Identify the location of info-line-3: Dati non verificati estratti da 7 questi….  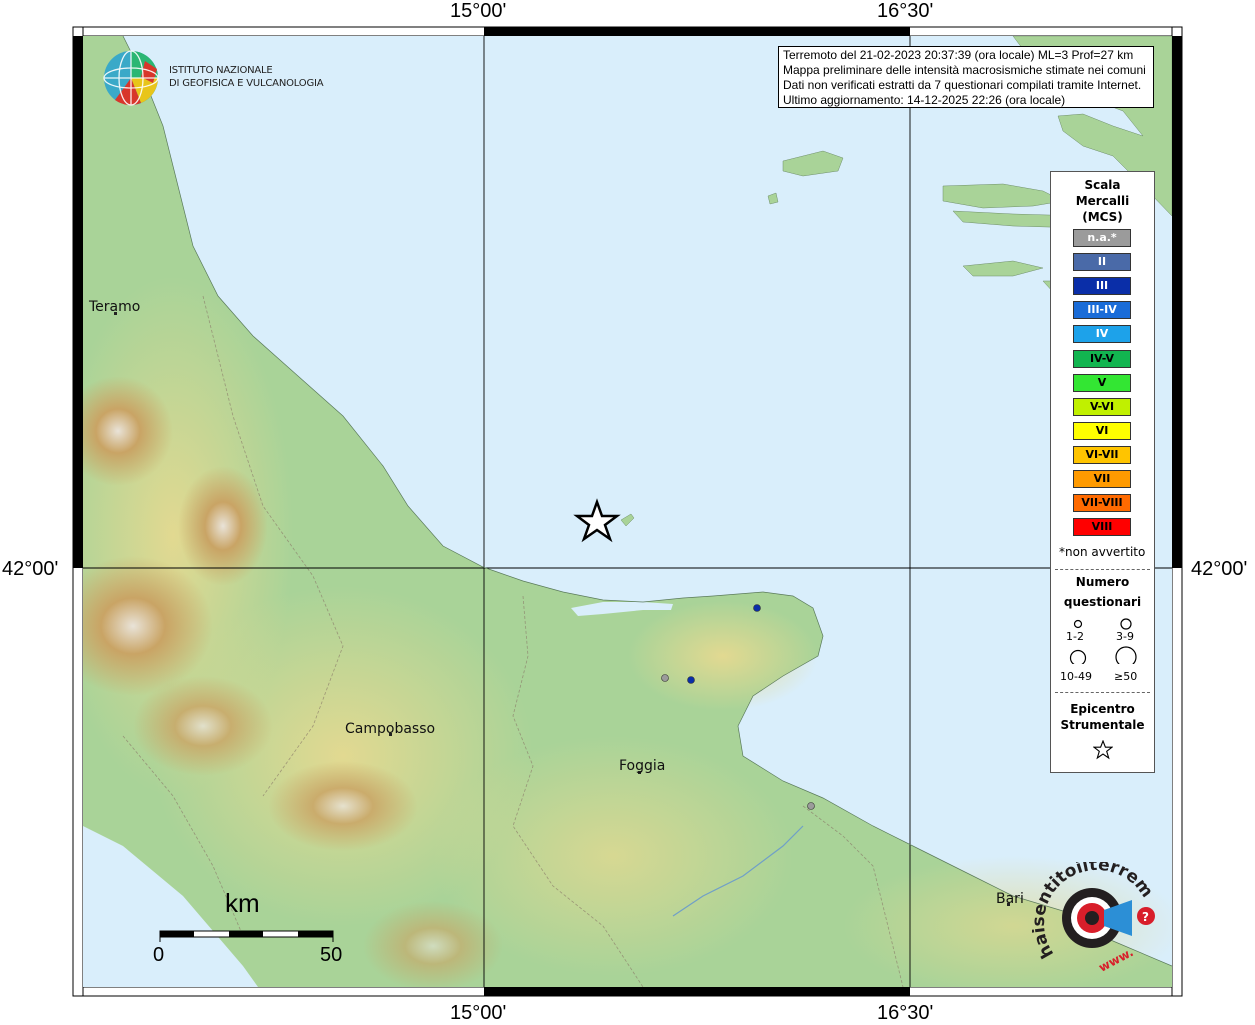
(962, 85).